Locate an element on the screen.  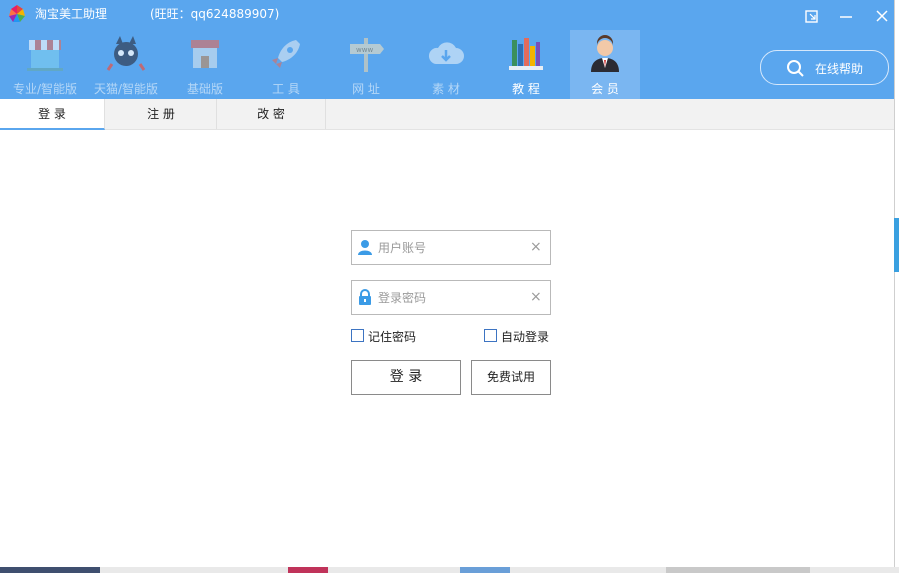
remember-password-label: 记住密码 is located at coordinates (392, 337).